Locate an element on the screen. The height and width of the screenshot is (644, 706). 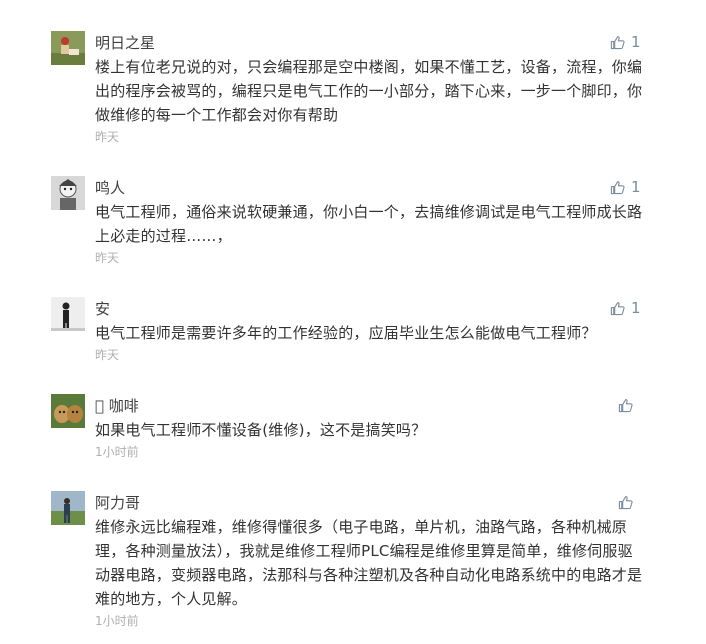
person-outdoor-icon is located at coordinates (68, 48).